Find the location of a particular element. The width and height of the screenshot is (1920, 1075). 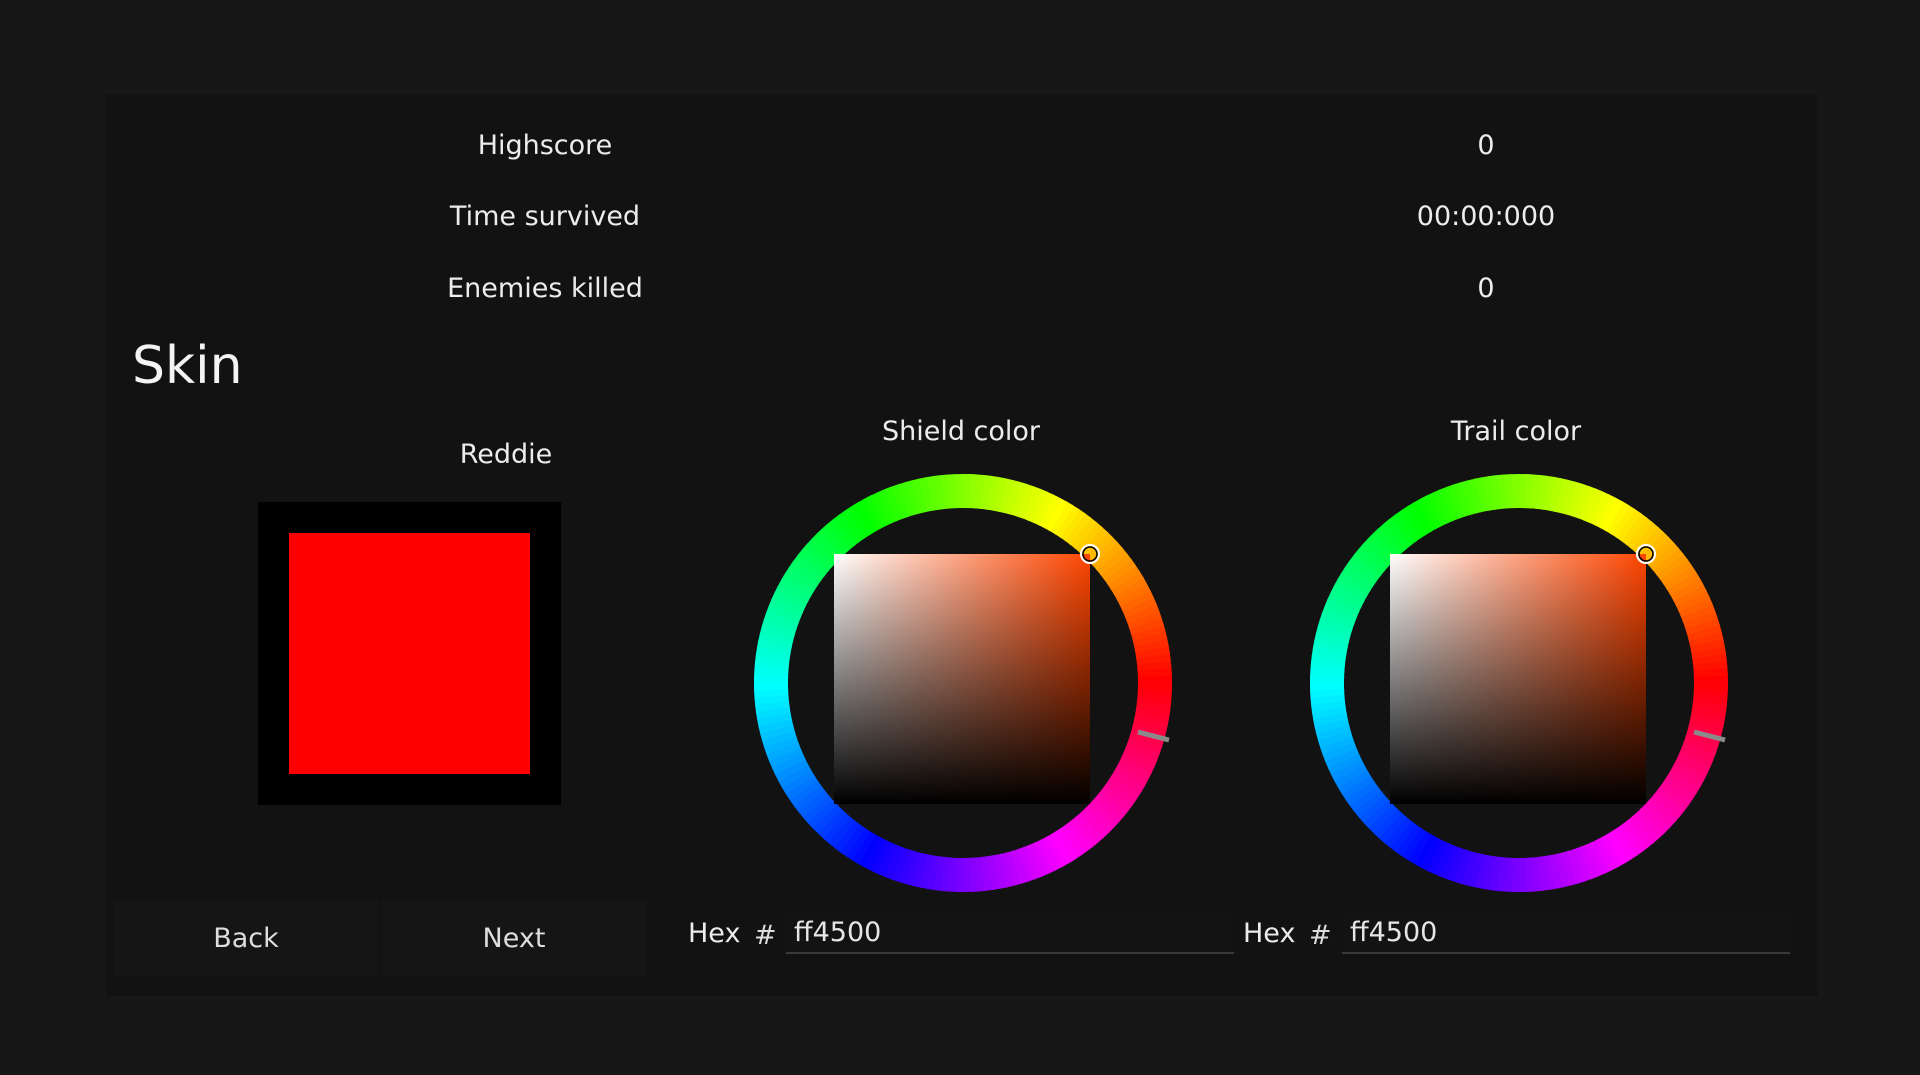

trail-hex-label: Hex is located at coordinates (1269, 933).